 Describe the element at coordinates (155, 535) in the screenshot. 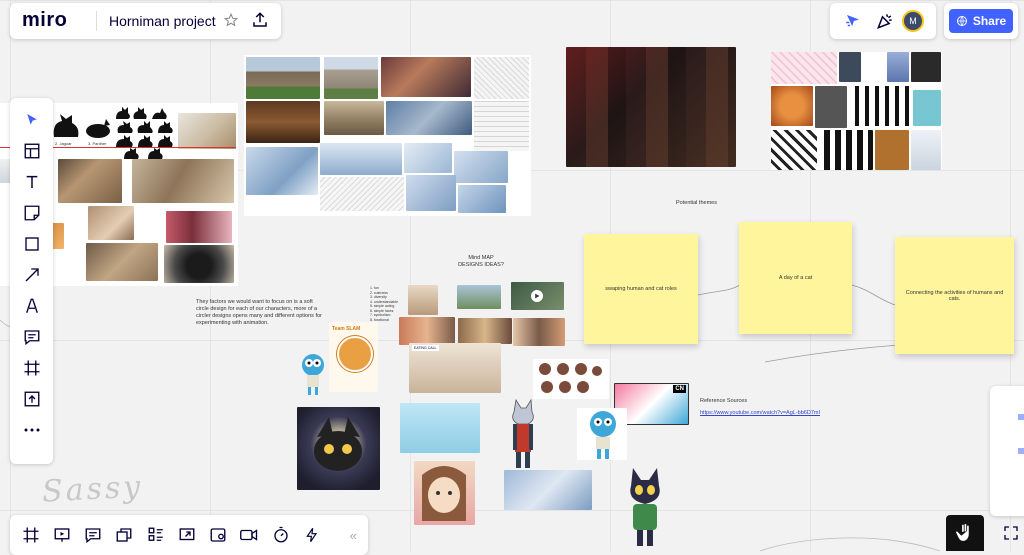

I see `kanban-icon` at that location.